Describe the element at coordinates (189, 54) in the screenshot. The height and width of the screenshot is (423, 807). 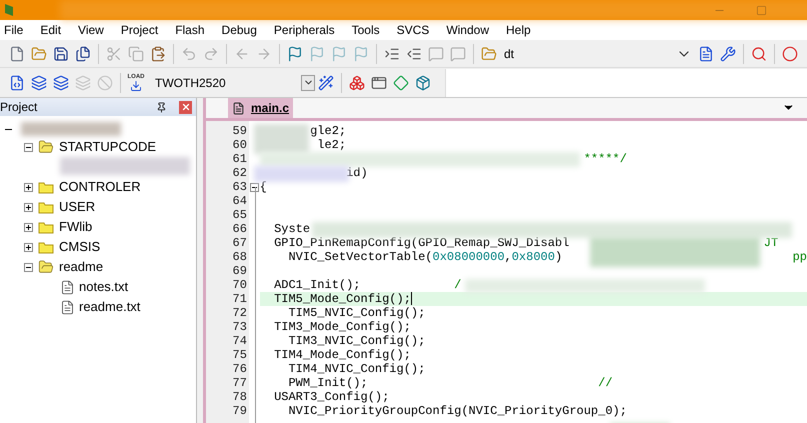
I see `undo-icon` at that location.